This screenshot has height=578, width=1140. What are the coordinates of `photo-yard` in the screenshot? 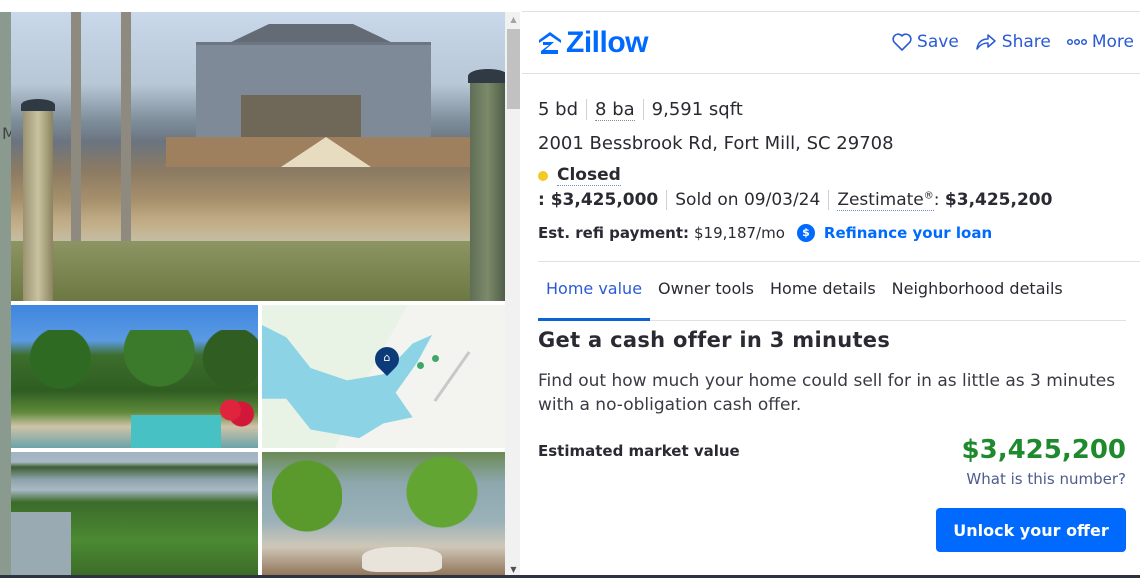 It's located at (383, 515).